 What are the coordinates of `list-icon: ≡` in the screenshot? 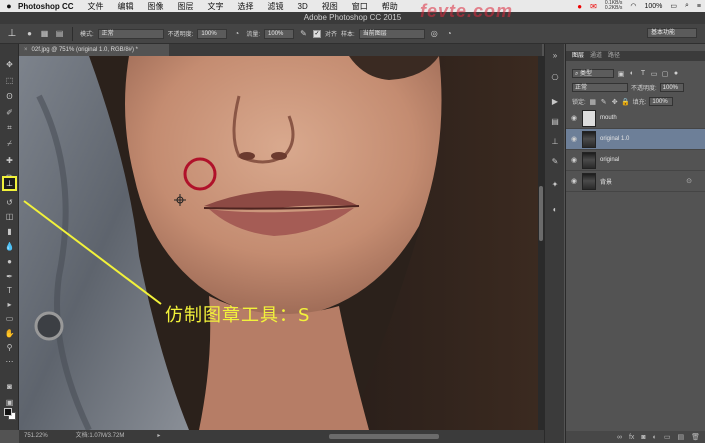 It's located at (699, 6).